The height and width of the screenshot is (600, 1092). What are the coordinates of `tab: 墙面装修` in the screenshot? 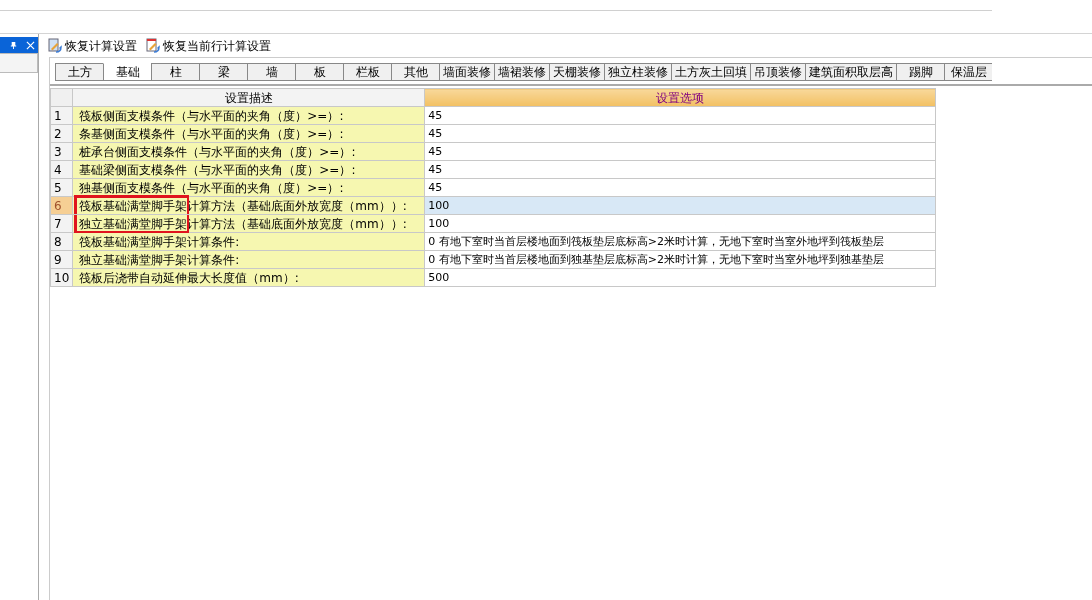 It's located at (466, 72).